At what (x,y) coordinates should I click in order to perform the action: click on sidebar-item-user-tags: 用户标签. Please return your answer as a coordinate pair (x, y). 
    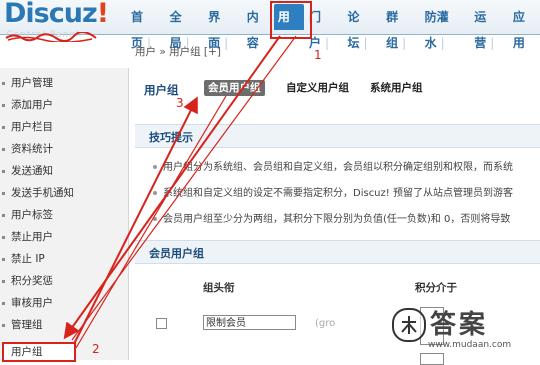
    Looking at the image, I should click on (64, 215).